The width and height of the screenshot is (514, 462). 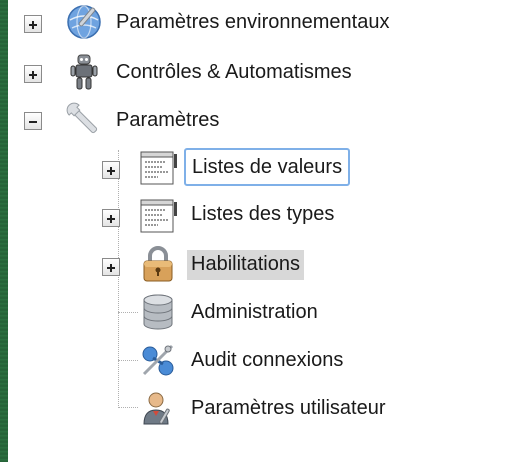 What do you see at coordinates (234, 72) in the screenshot?
I see `tree-item-controls-label: Contrôles & Automatismes` at bounding box center [234, 72].